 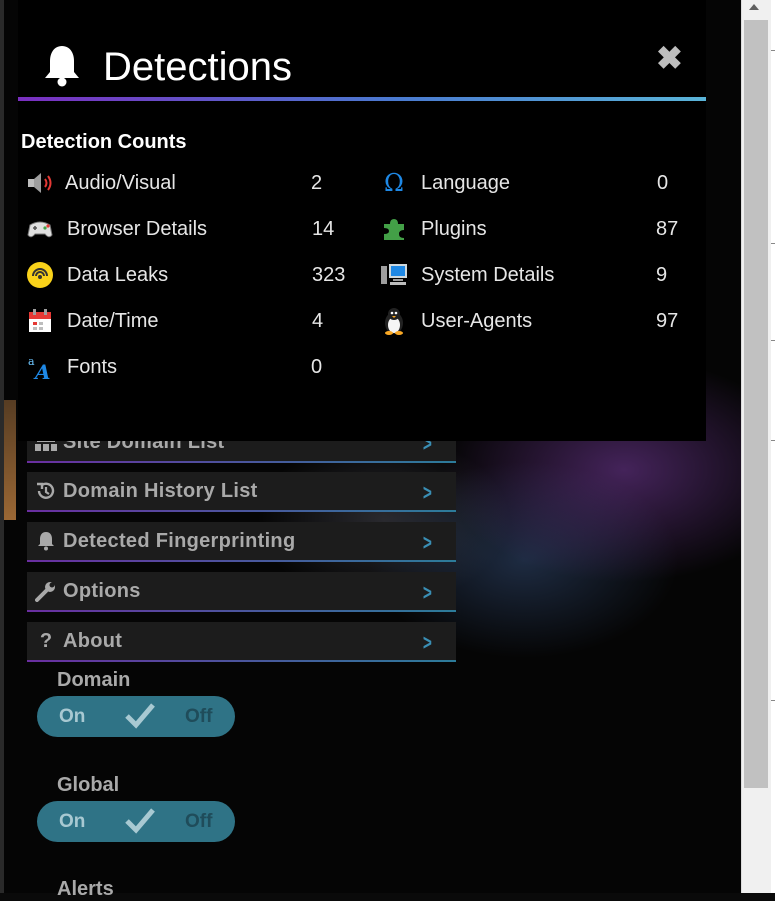 I want to click on question-icon: ?, so click(x=46, y=640).